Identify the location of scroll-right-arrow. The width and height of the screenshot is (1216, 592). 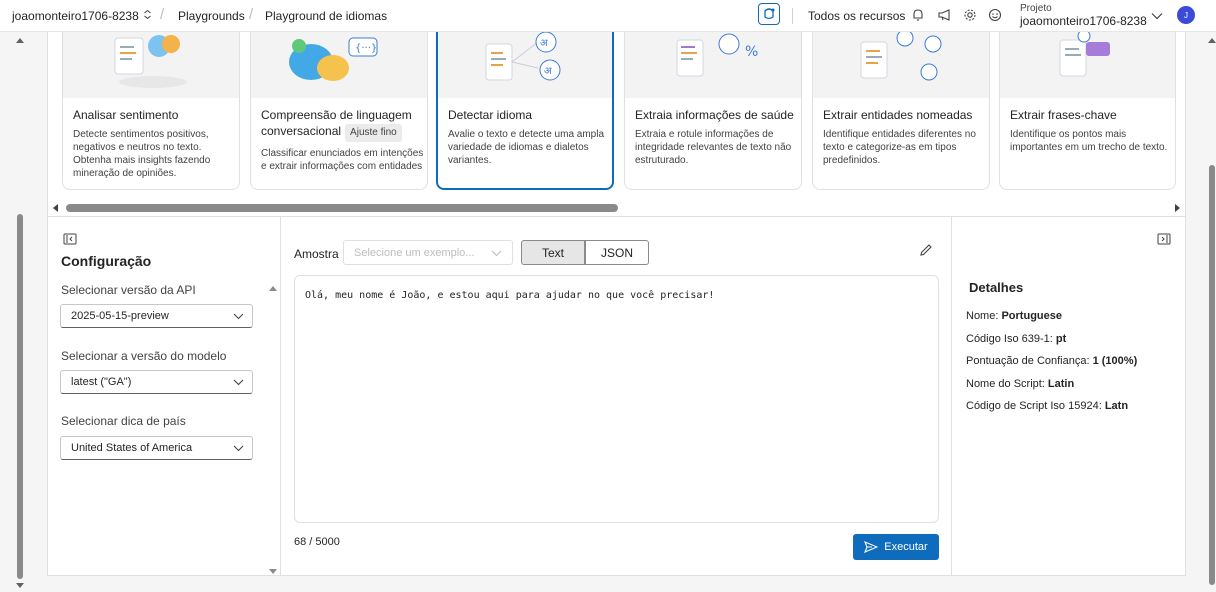
(1177, 208).